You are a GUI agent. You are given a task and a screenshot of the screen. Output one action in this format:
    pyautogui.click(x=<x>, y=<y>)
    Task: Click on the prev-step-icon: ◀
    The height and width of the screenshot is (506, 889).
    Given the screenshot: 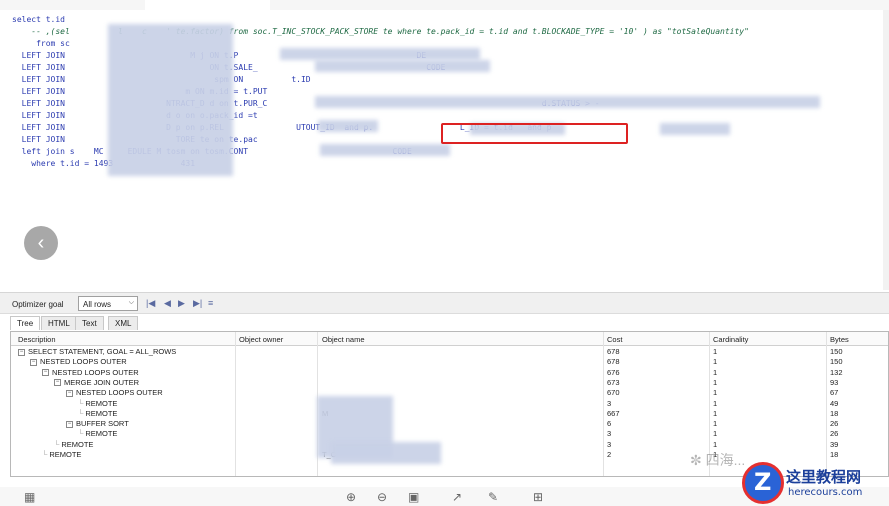 What is the action you would take?
    pyautogui.click(x=167, y=303)
    